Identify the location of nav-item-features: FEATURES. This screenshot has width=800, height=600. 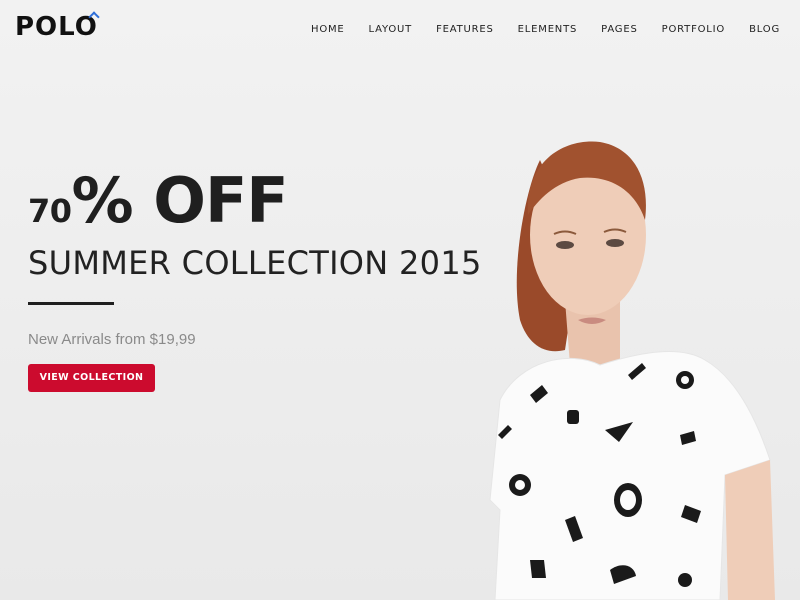
(465, 29).